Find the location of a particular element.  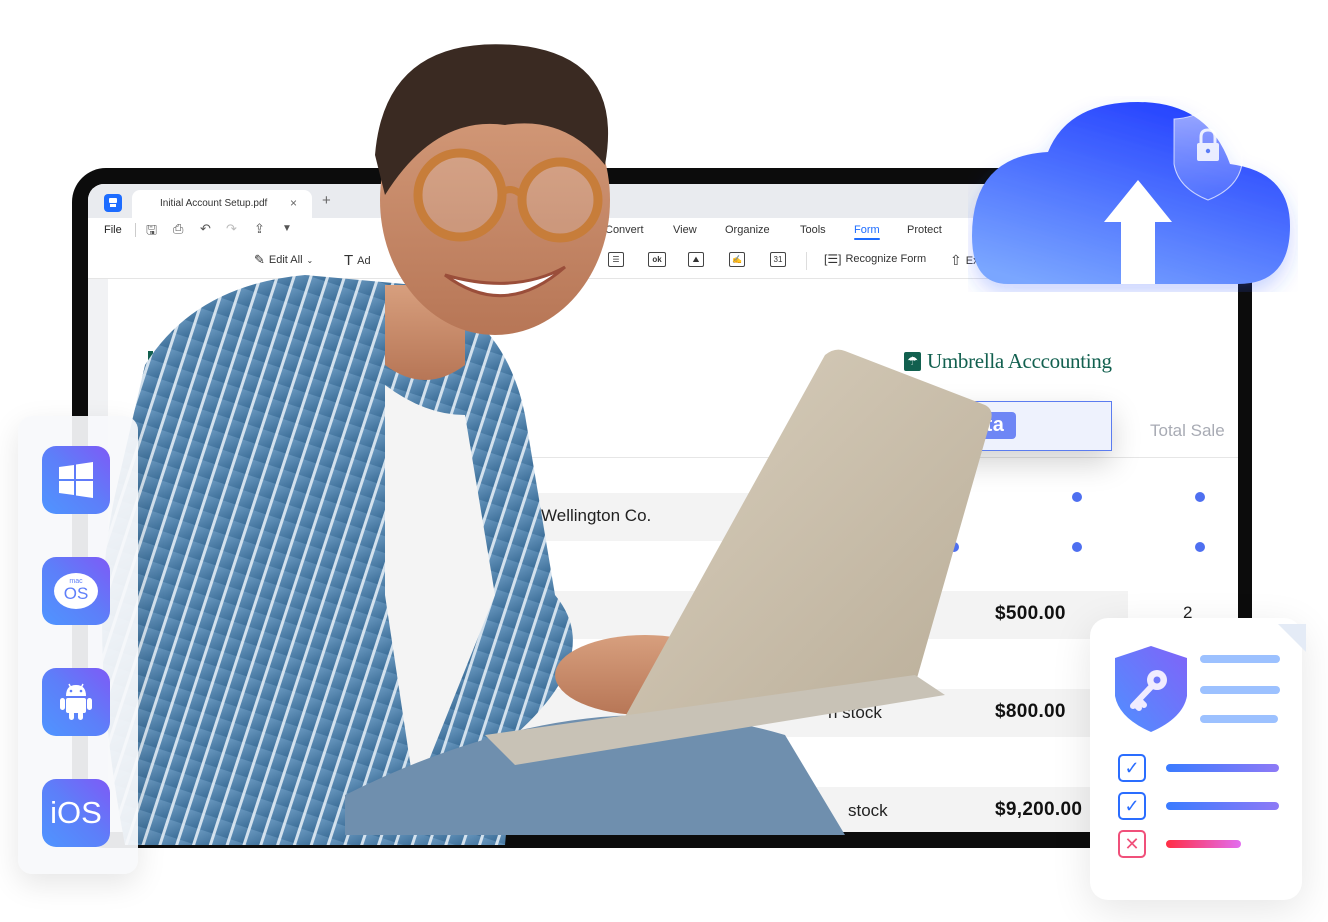

cross-icon: ✕ is located at coordinates (1132, 843).